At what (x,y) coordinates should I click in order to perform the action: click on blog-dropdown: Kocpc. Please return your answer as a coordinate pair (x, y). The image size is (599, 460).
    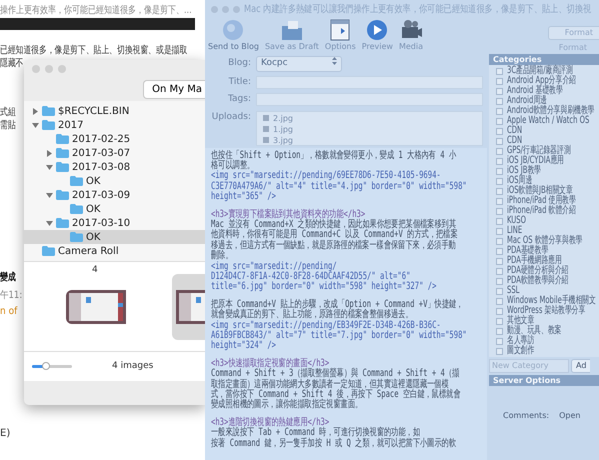
    Looking at the image, I should click on (299, 64).